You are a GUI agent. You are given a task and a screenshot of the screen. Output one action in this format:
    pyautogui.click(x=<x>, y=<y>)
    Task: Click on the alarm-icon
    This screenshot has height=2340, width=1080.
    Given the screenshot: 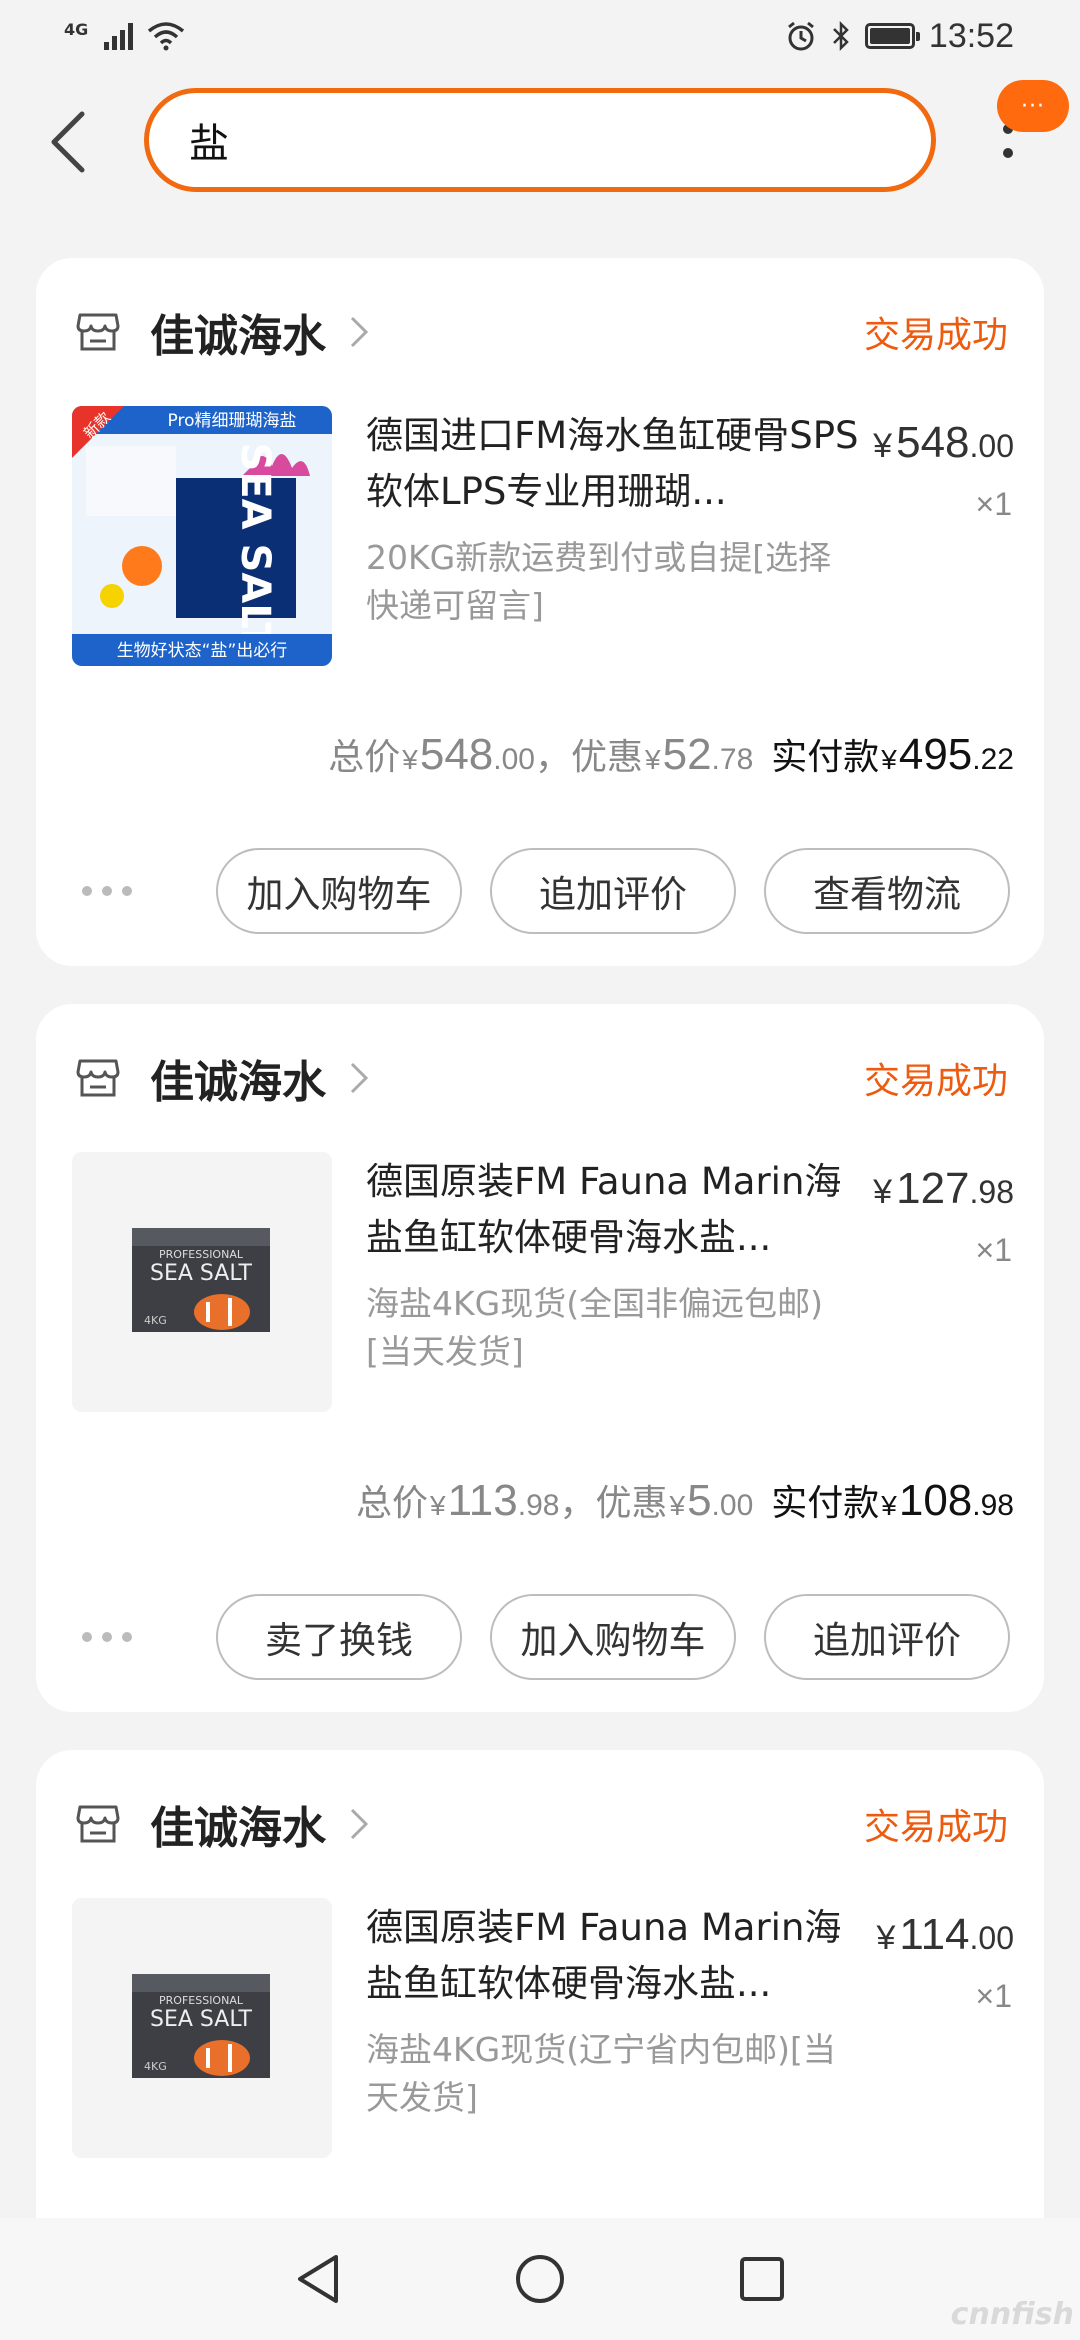 What is the action you would take?
    pyautogui.click(x=800, y=36)
    